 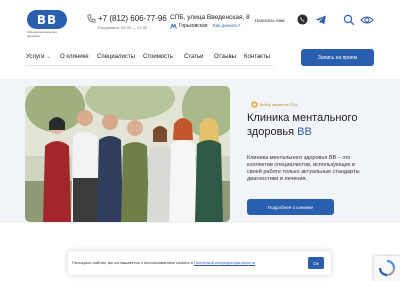 I want to click on nav-item-label: Отзывы, so click(x=225, y=57).